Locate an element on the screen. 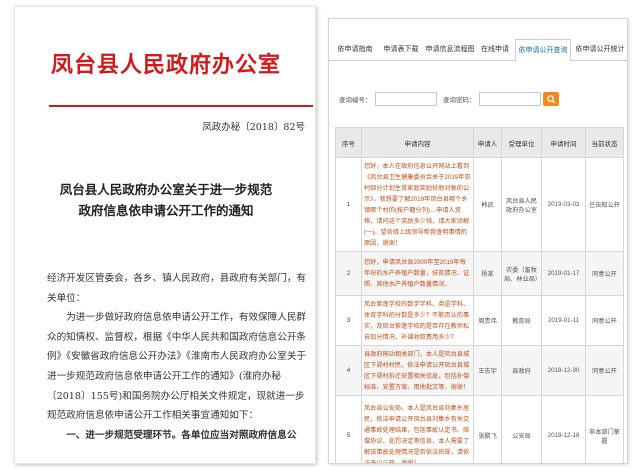  search-icon is located at coordinates (551, 99).